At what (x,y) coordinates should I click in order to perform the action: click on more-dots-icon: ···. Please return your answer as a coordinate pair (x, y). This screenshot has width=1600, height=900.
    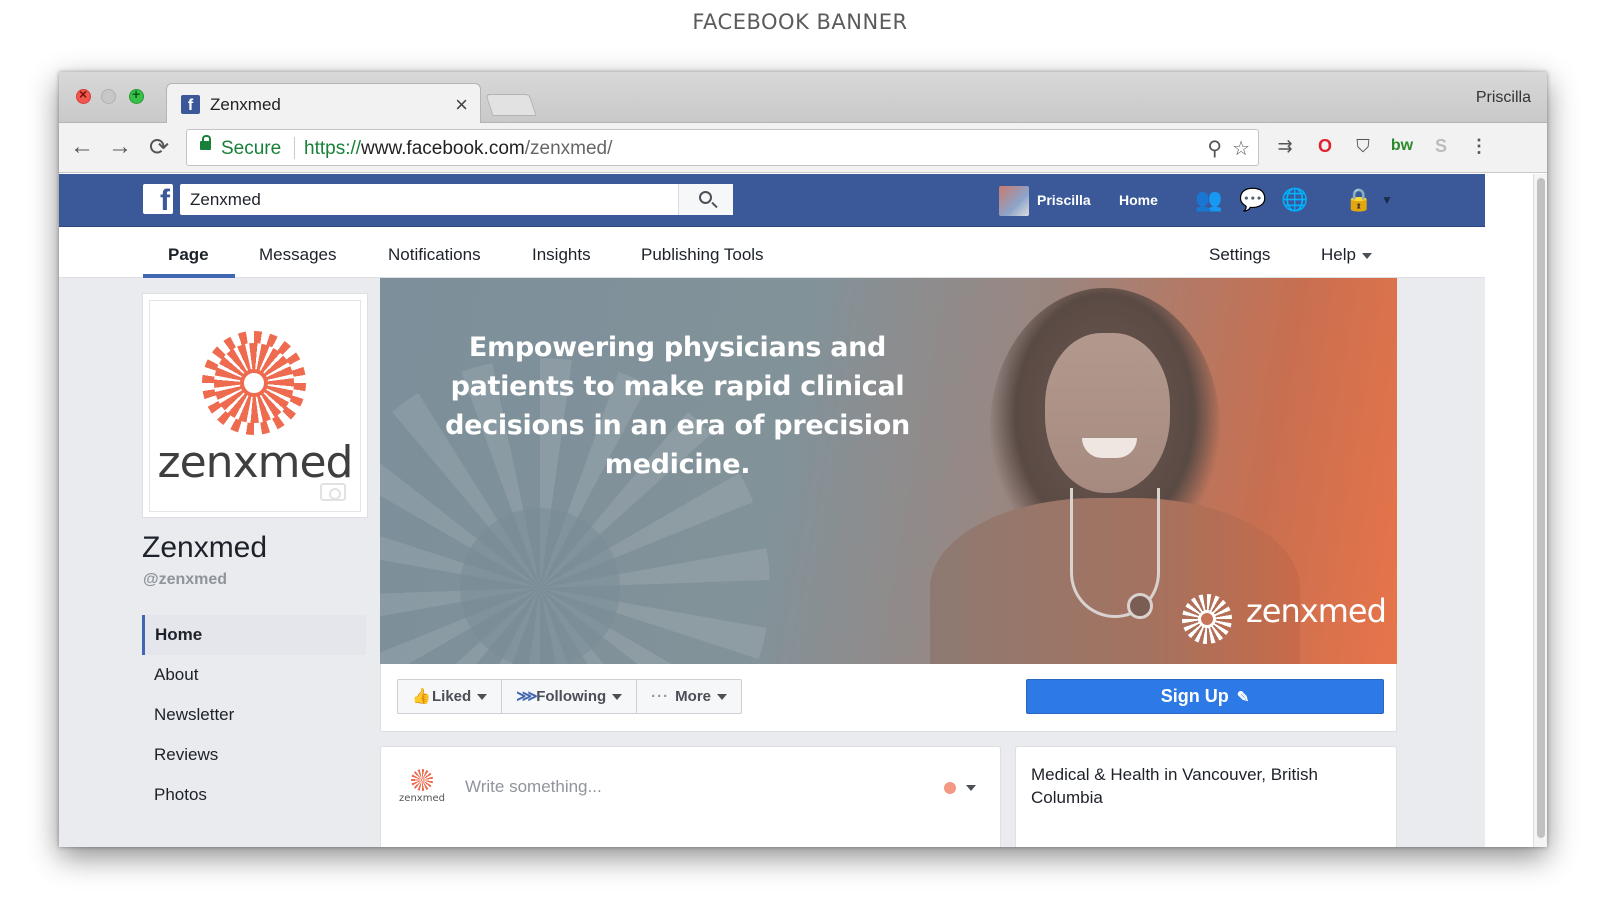
    Looking at the image, I should click on (660, 696).